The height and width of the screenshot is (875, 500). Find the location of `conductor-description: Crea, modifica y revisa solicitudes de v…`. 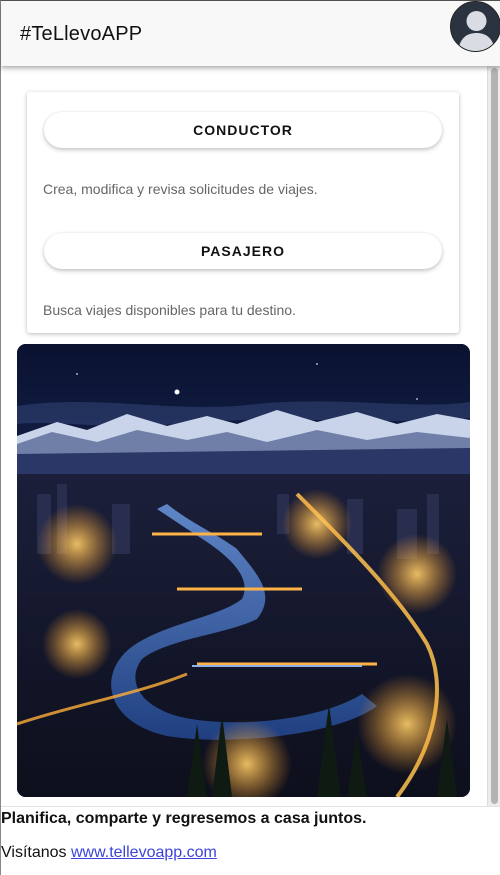

conductor-description: Crea, modifica y revisa solicitudes de v… is located at coordinates (180, 189).